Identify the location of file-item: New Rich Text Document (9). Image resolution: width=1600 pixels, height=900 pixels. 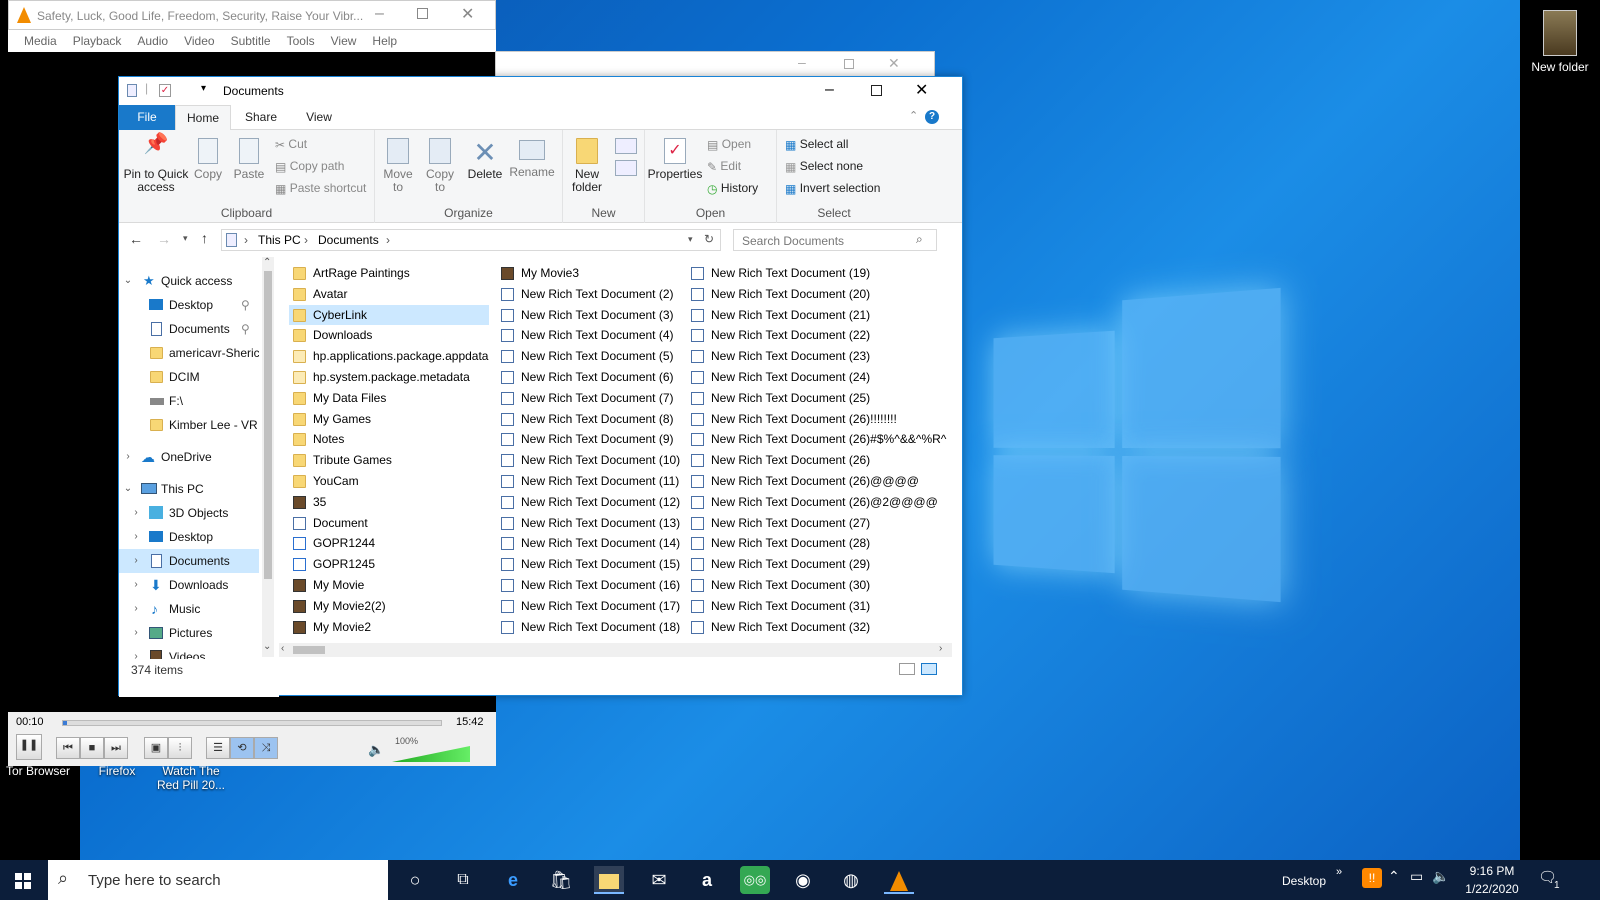
(588, 439).